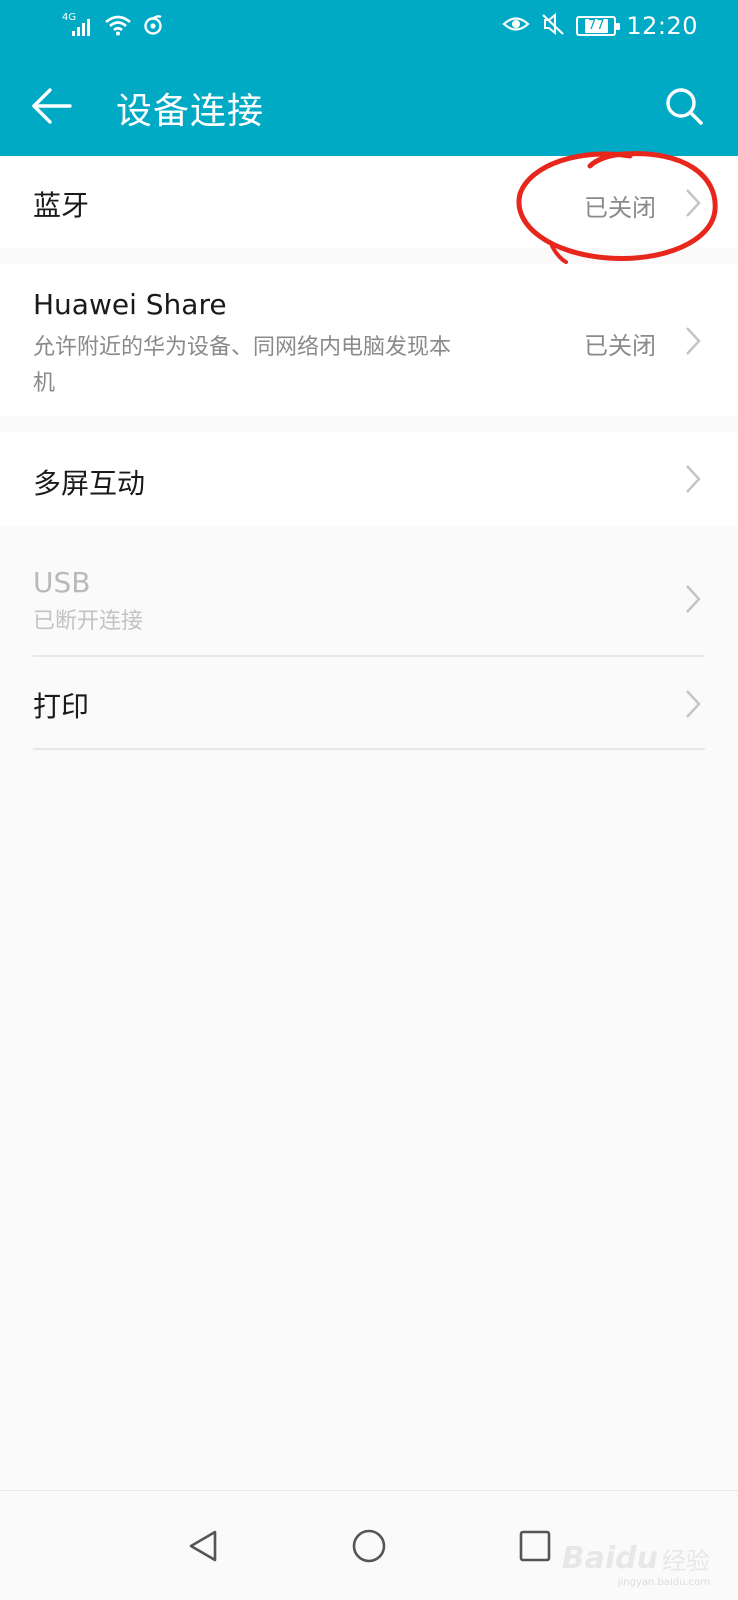 The image size is (738, 1600). Describe the element at coordinates (78, 25) in the screenshot. I see `cellular-signal-icon: 4G` at that location.